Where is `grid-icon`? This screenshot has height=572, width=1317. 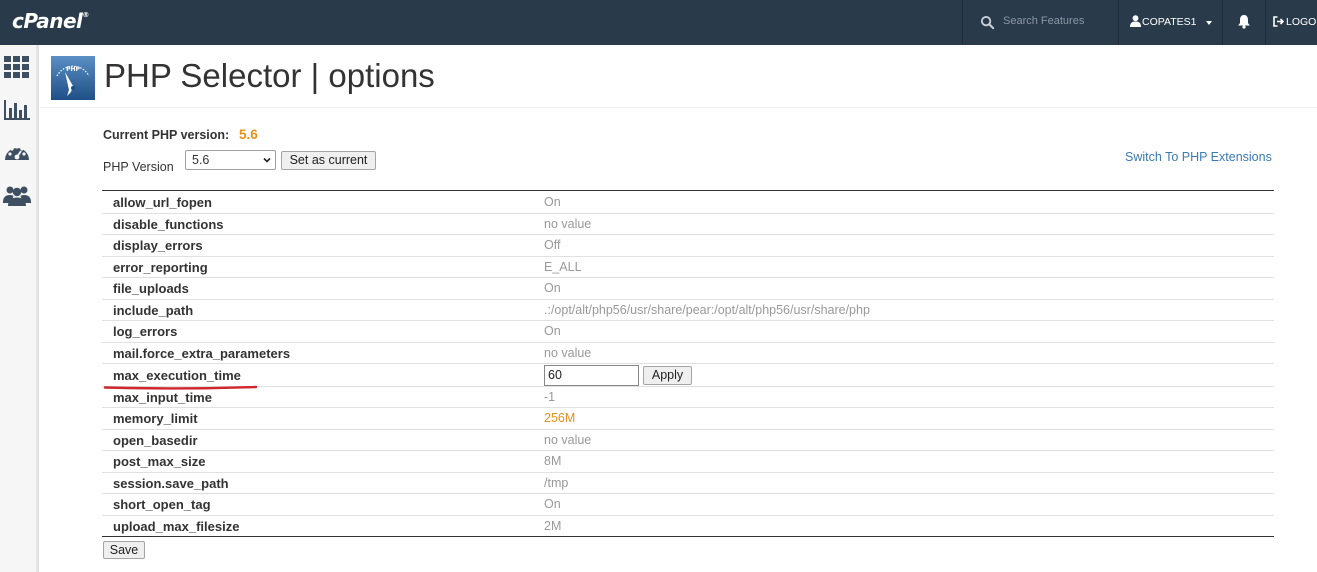 grid-icon is located at coordinates (16, 67).